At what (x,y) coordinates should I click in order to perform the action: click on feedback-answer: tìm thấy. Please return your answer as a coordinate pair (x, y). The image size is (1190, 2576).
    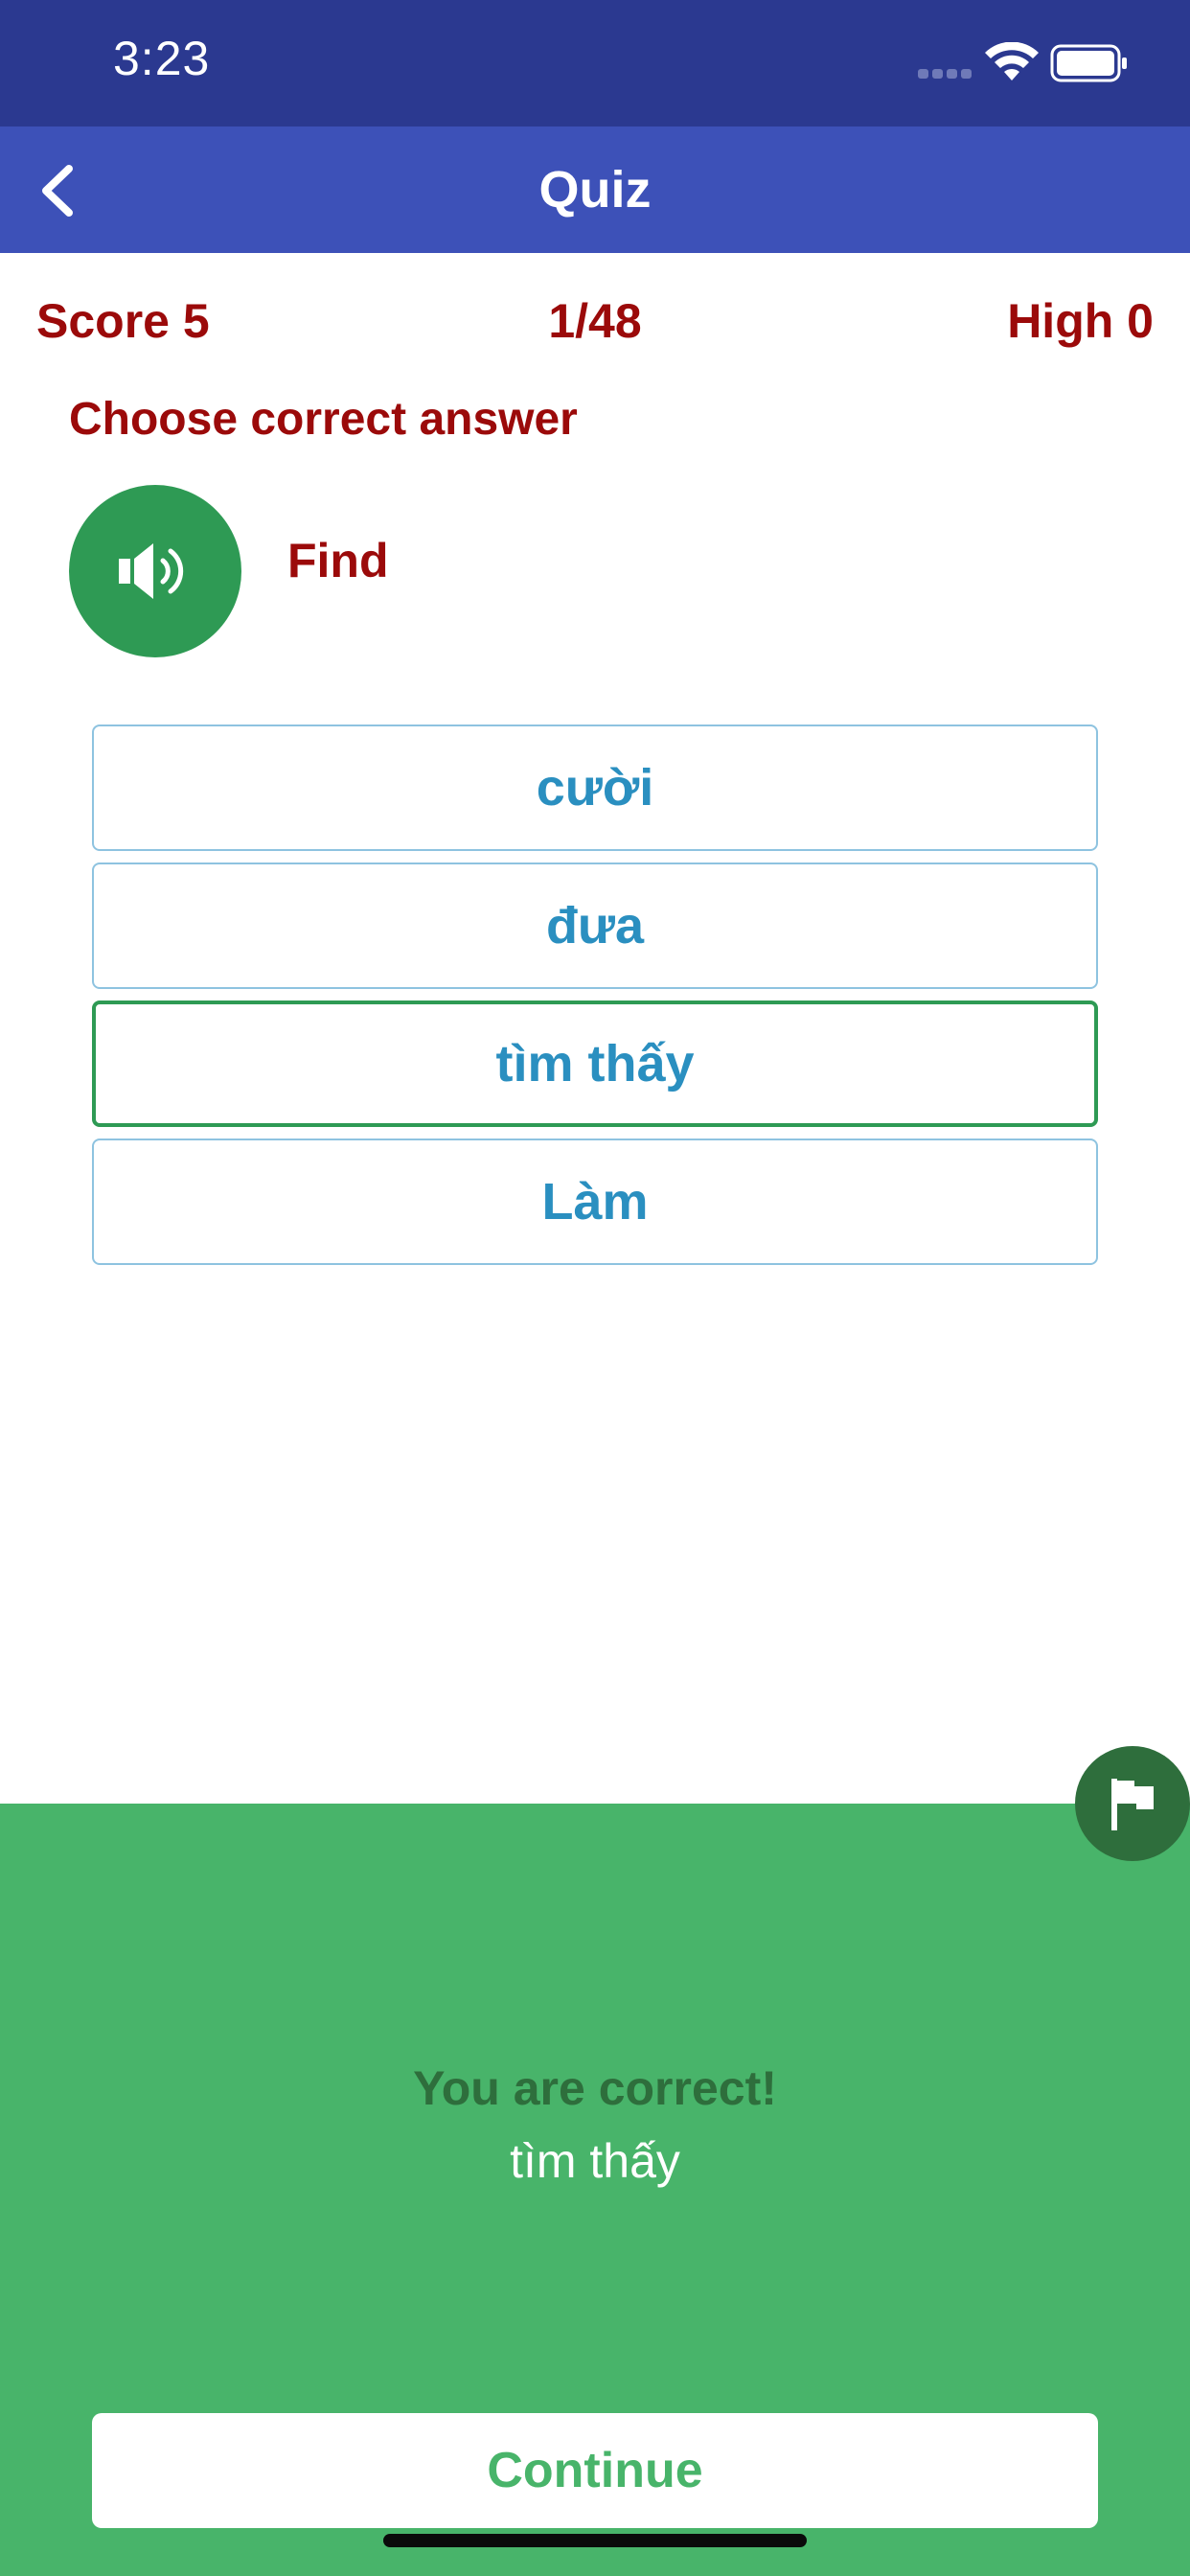
    Looking at the image, I should click on (595, 2161).